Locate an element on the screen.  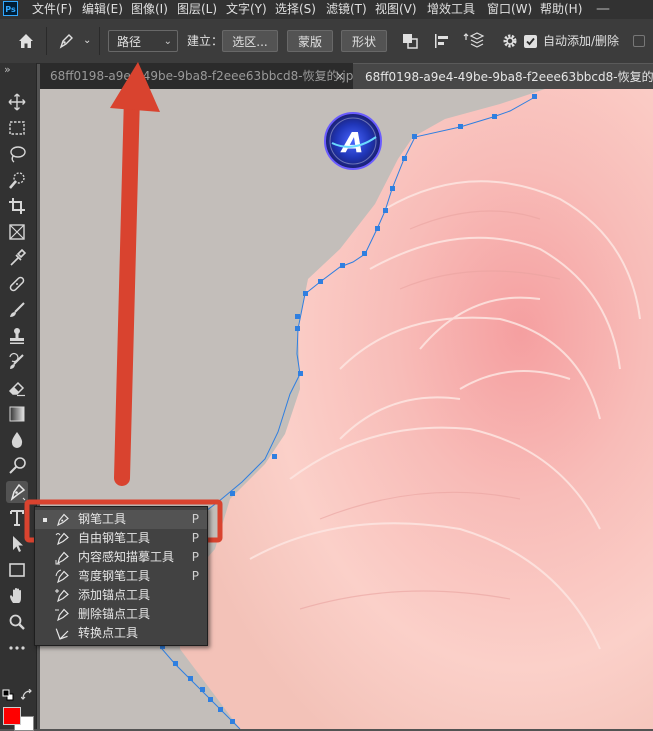
flyout-item-curvature-pen-tool: 弯度钢笔工具 P is located at coordinates (121, 576).